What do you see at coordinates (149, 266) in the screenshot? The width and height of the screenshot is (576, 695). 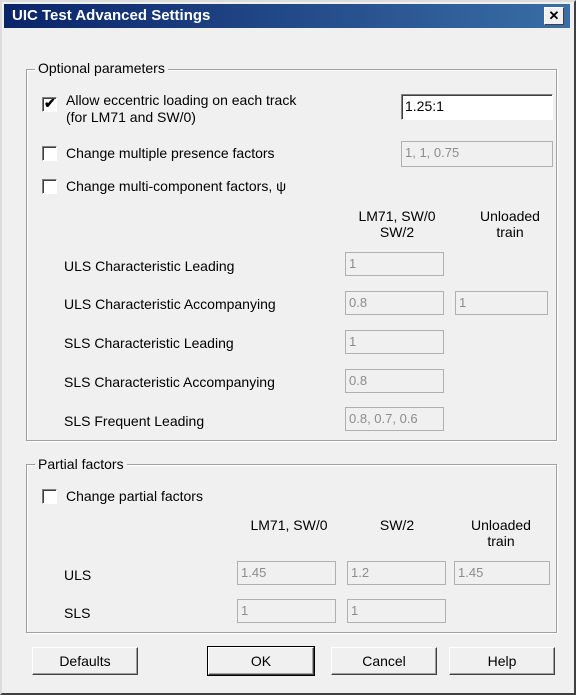 I see `row-label: ULS Characteristic Leading` at bounding box center [149, 266].